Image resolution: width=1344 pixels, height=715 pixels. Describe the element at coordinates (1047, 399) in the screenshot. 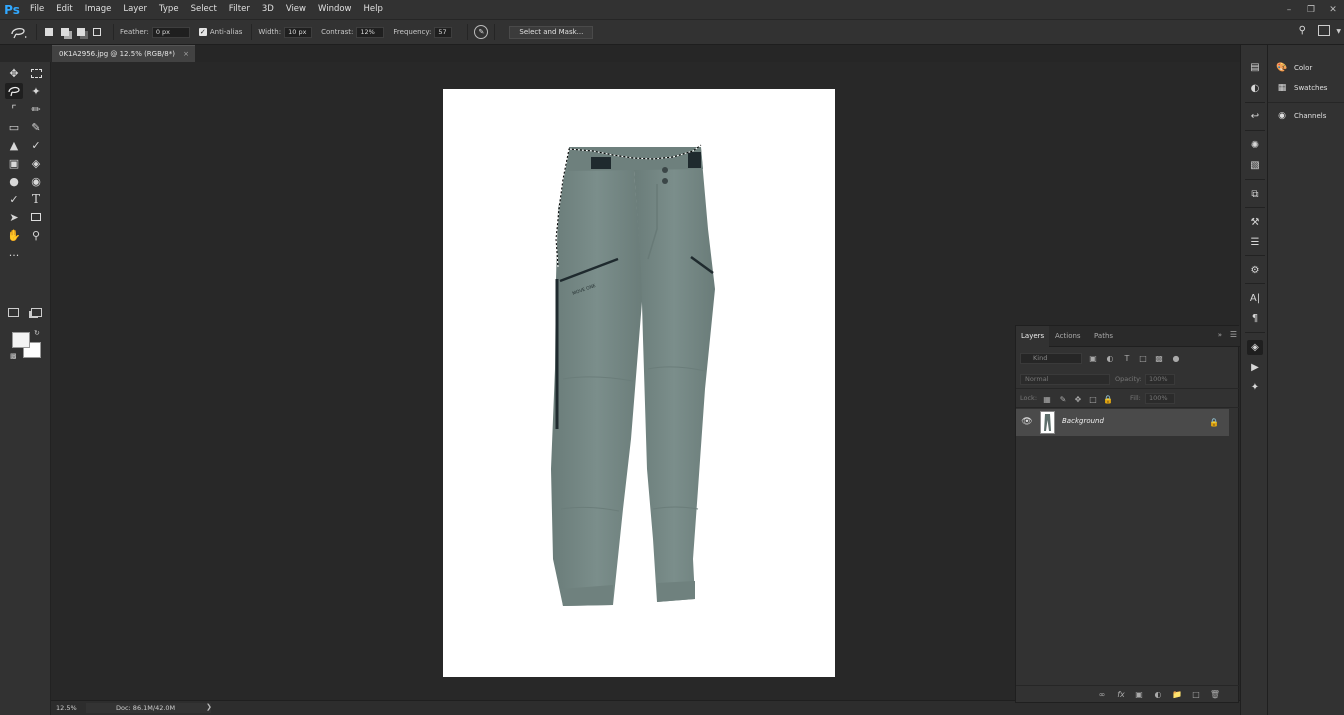

I see `lock-transparent-icon: ▦` at that location.